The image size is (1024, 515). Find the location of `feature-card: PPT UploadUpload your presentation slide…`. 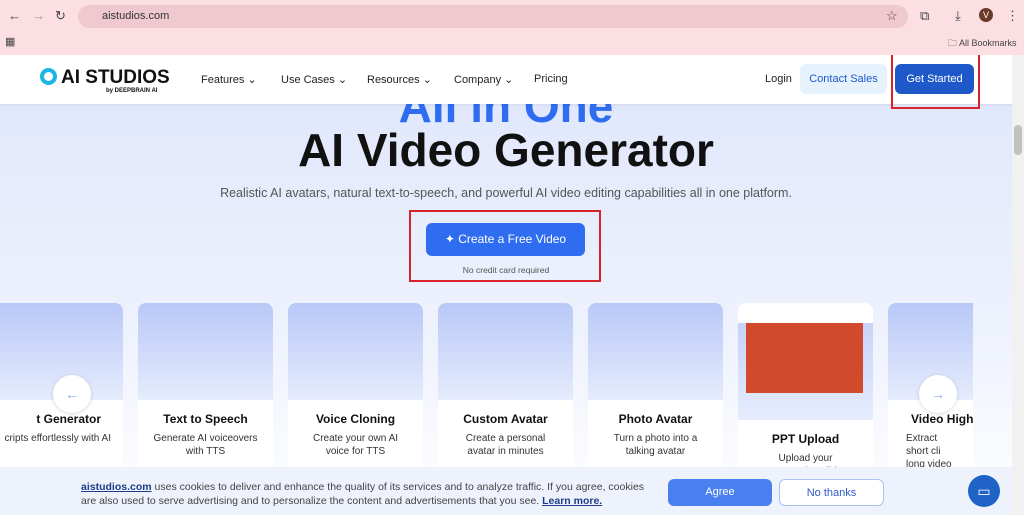

feature-card: PPT UploadUpload your presentation slide… is located at coordinates (805, 390).